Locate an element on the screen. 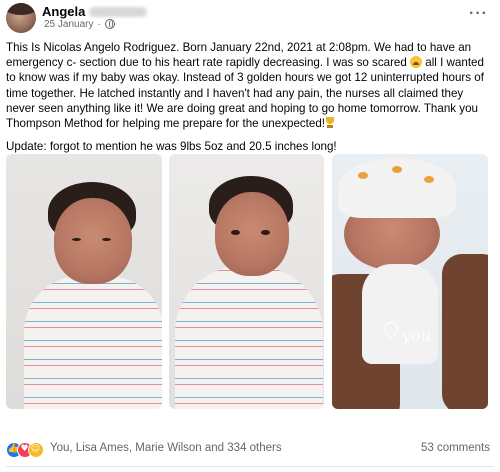 This screenshot has width=500, height=472. post-date: 25 January is located at coordinates (68, 24).